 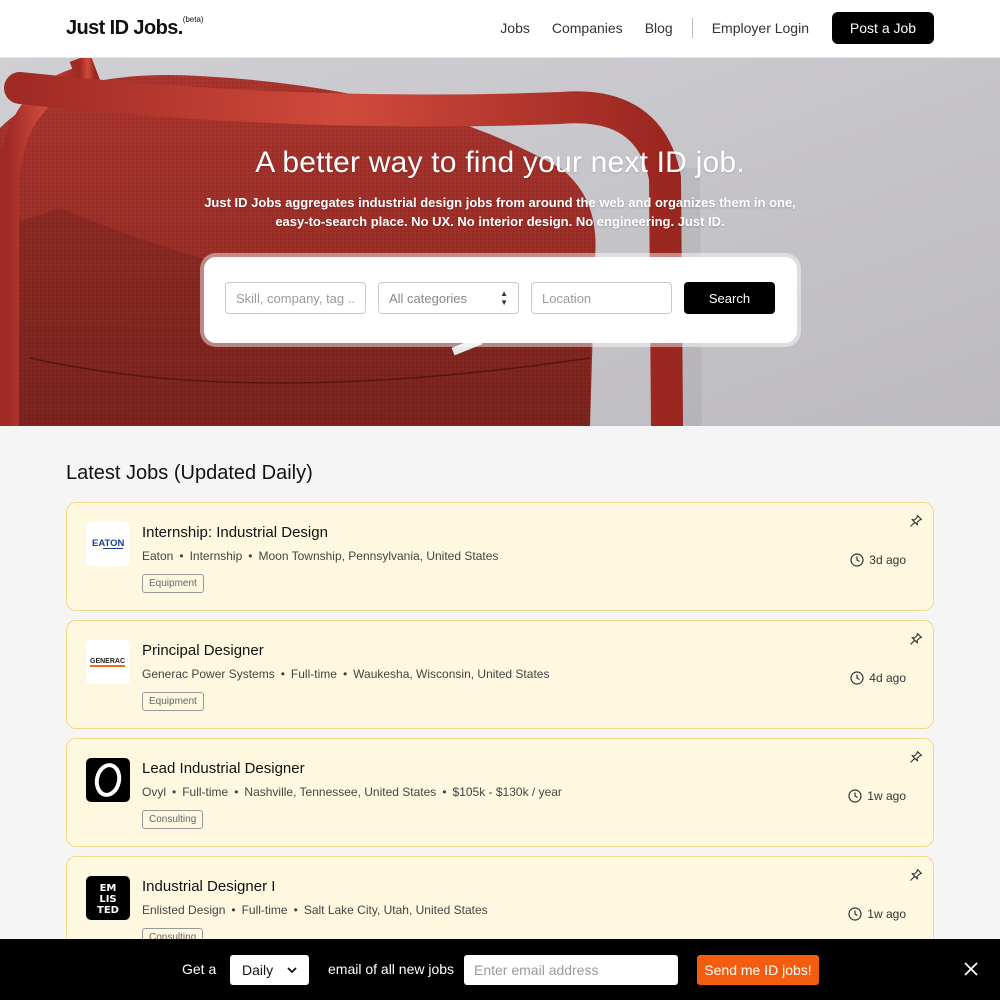 I want to click on svg-text: LIS, so click(x=107, y=899).